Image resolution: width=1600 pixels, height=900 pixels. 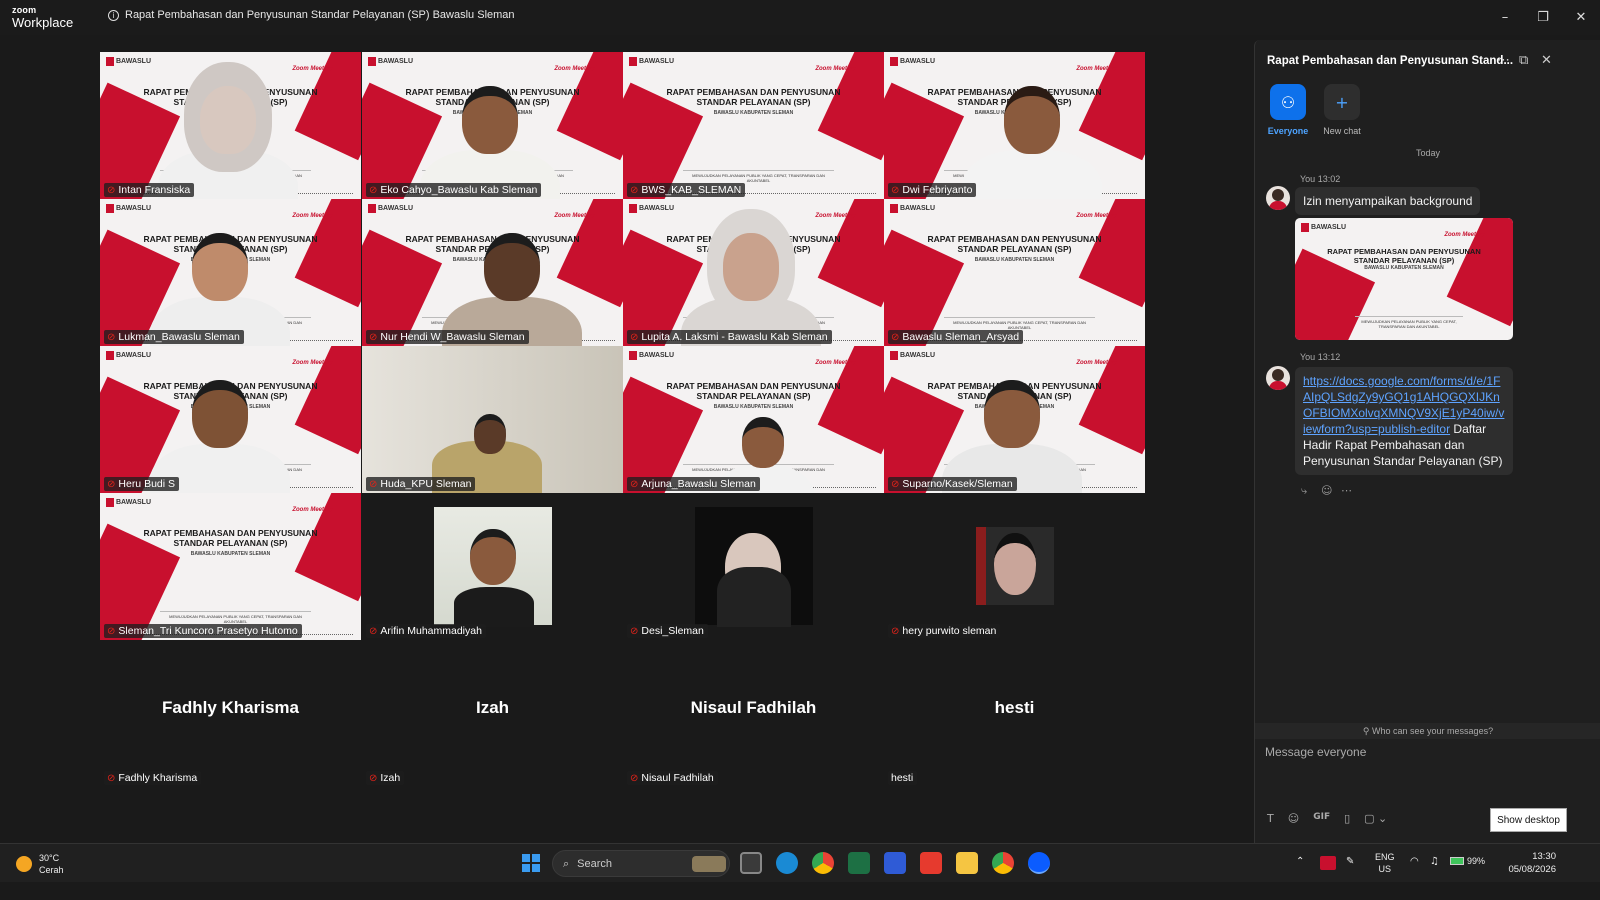 I want to click on file-explorer-icon, so click(x=967, y=863).